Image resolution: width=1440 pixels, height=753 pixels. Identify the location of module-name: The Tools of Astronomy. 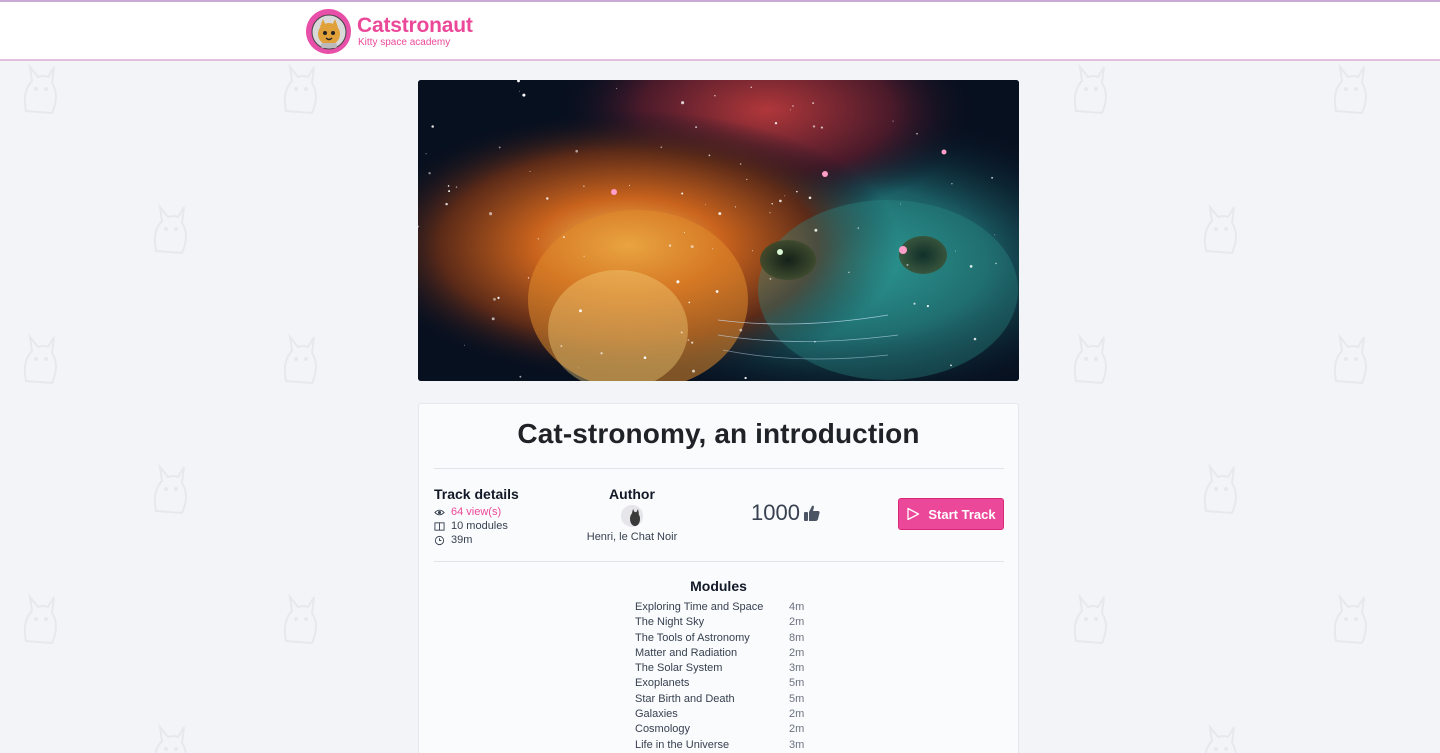
(692, 637).